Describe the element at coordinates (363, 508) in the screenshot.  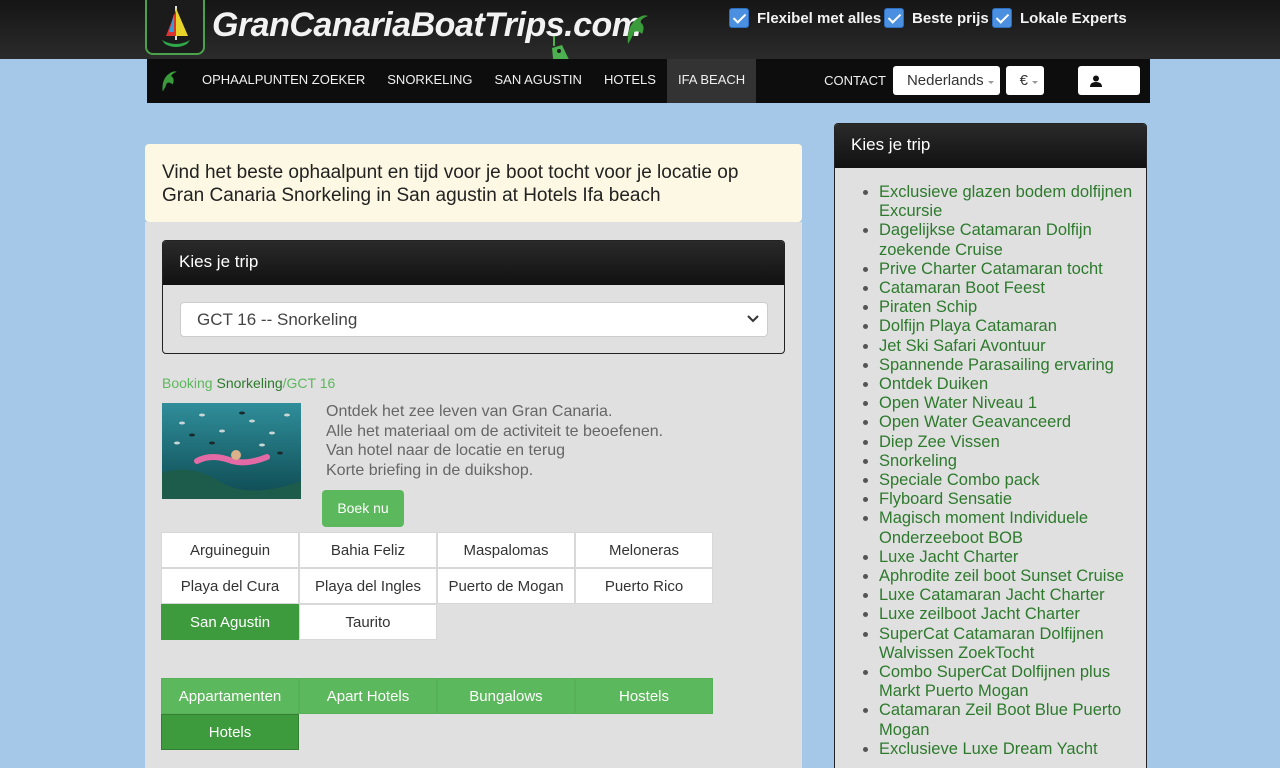
I see `book-now-button: Boek nu` at that location.